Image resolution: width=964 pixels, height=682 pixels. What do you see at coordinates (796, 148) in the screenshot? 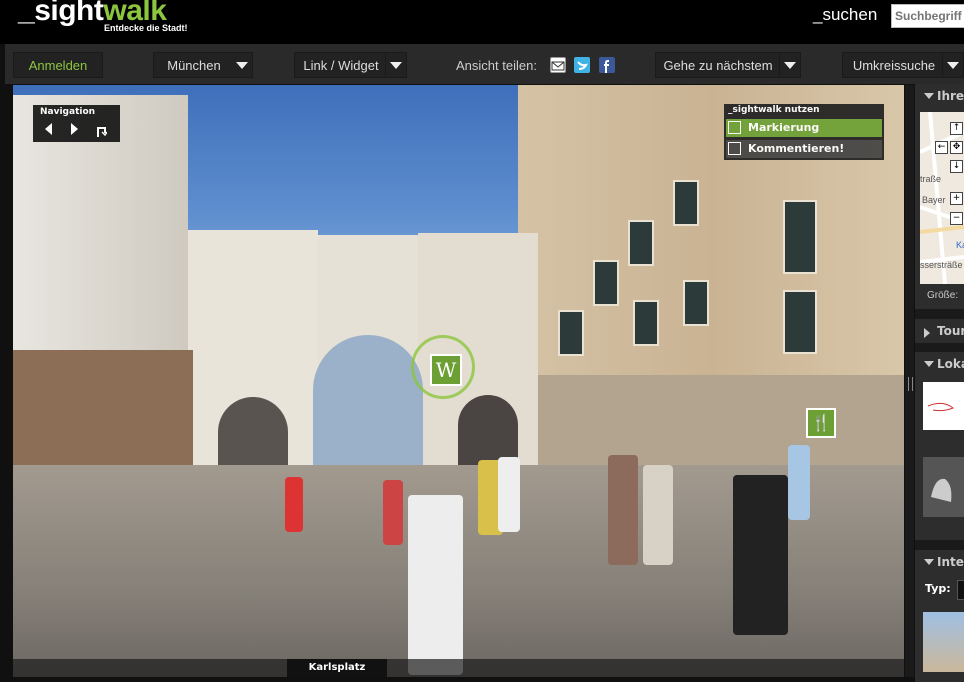
I see `comment-label: Kommentieren!` at bounding box center [796, 148].